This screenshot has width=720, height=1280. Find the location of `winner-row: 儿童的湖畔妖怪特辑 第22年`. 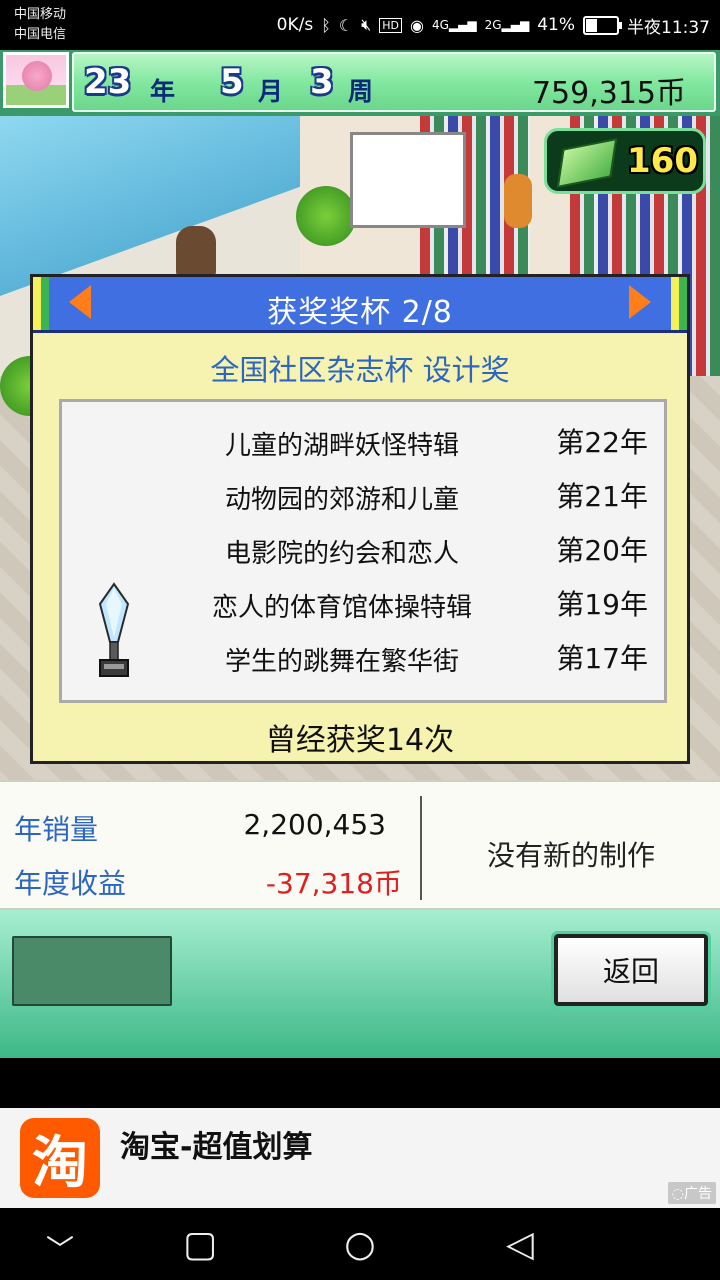

winner-row: 儿童的湖畔妖怪特辑 第22年 is located at coordinates (363, 443).